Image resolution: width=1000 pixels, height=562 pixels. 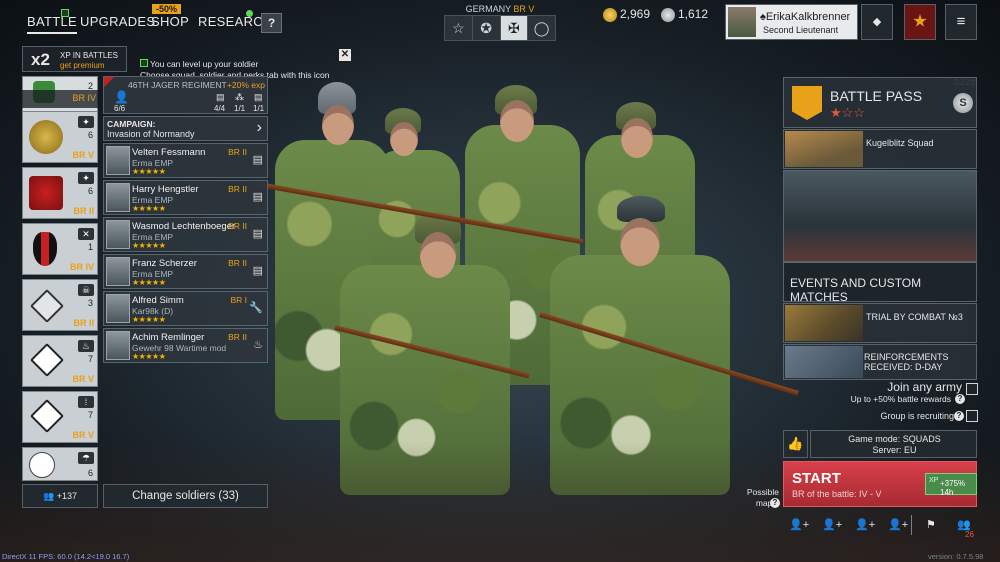 I want to click on bonus-label: Up to +50% battle rewards, so click(x=900, y=399).